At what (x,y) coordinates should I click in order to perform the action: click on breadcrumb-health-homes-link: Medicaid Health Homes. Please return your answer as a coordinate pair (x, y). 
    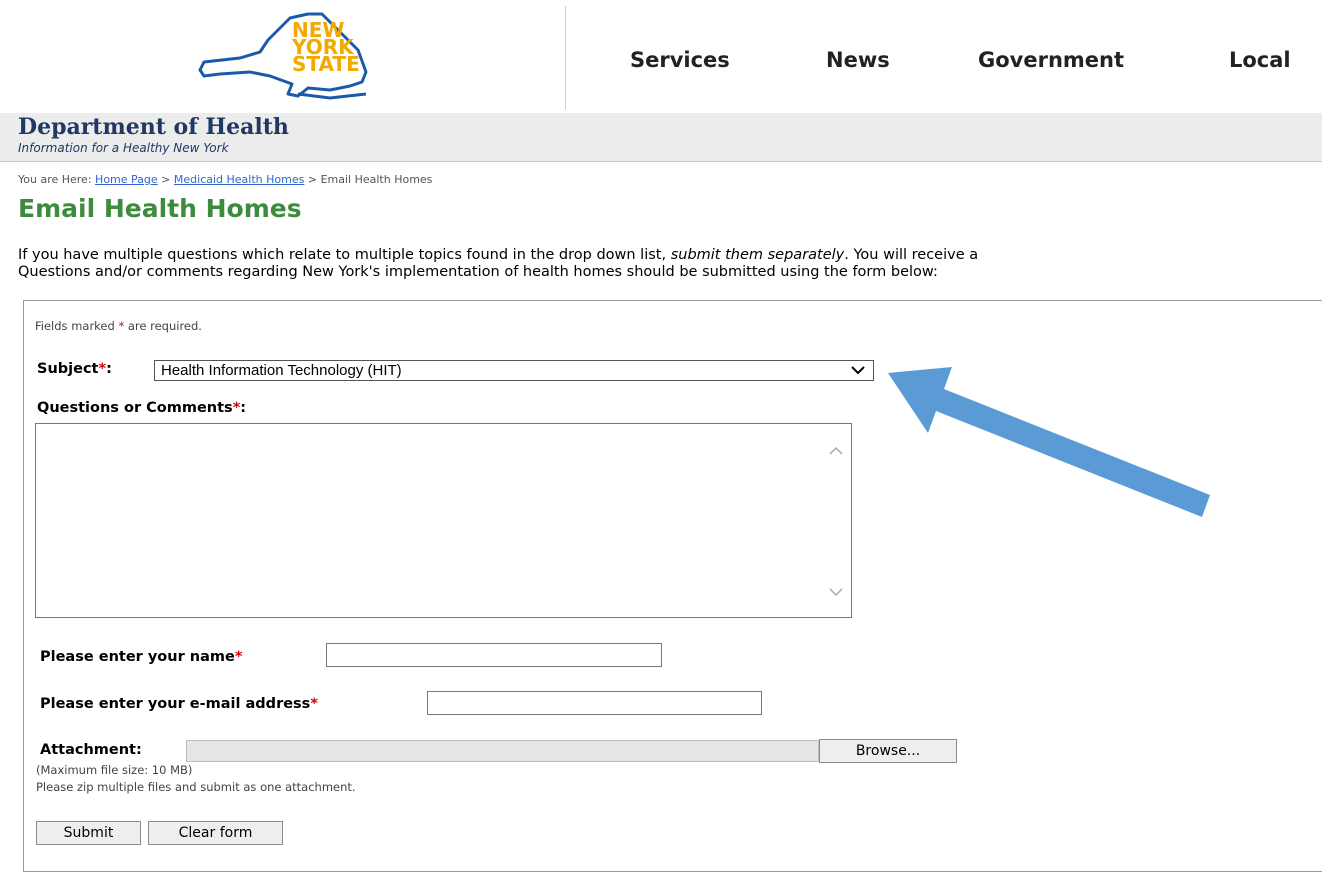
    Looking at the image, I should click on (239, 179).